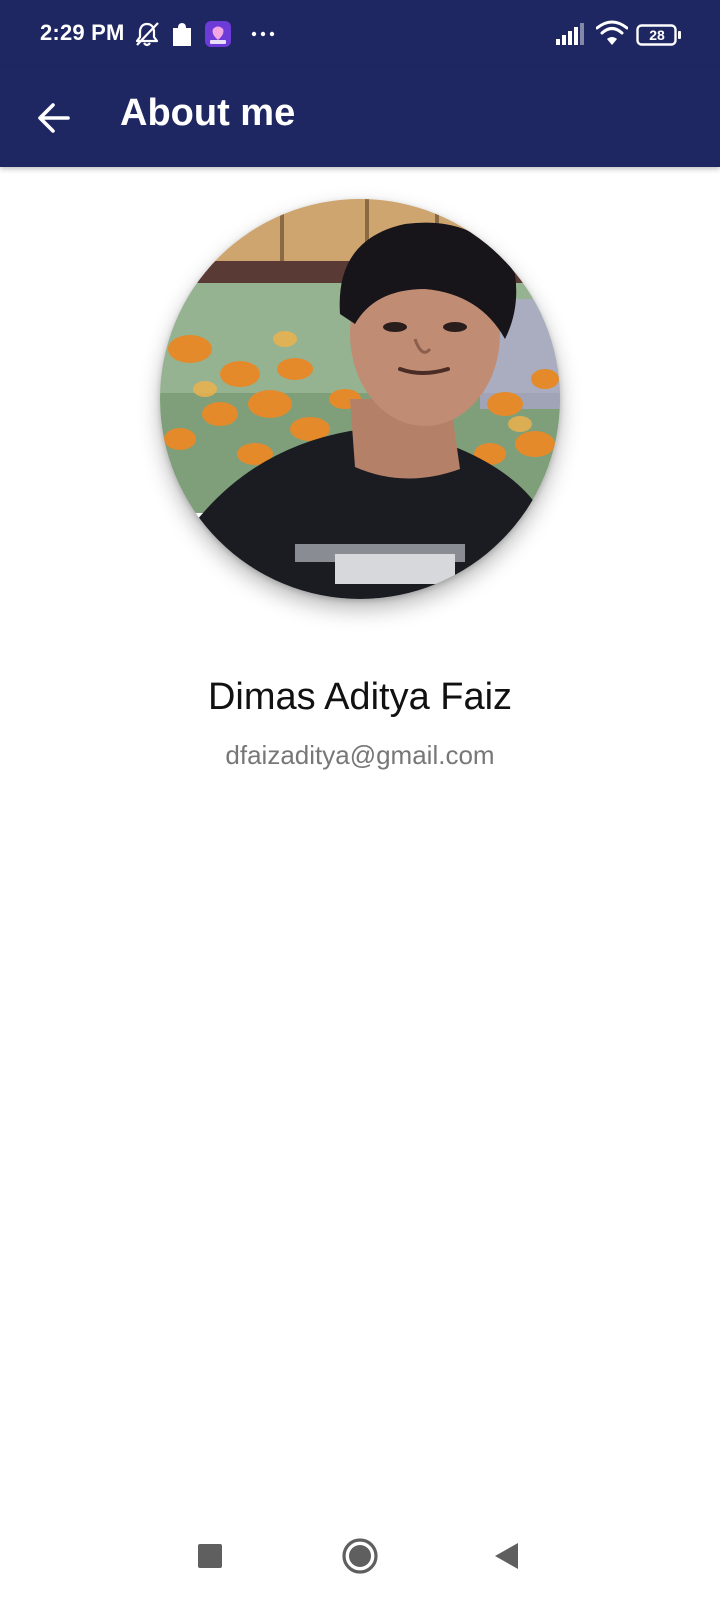 This screenshot has width=720, height=1600. I want to click on puzzle-icon, so click(182, 34).